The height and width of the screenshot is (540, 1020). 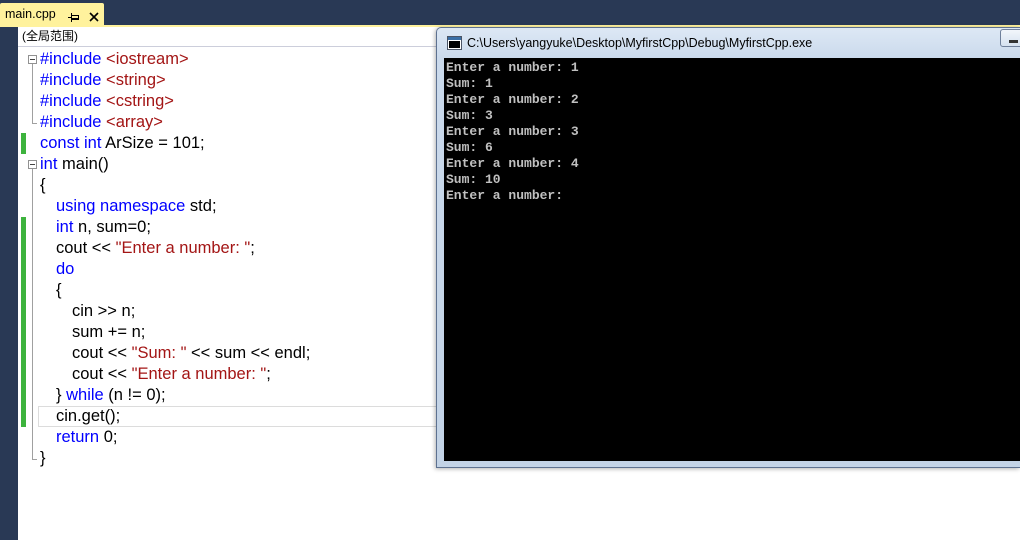 I want to click on scope-dropdown: (全局范围), so click(x=227, y=36).